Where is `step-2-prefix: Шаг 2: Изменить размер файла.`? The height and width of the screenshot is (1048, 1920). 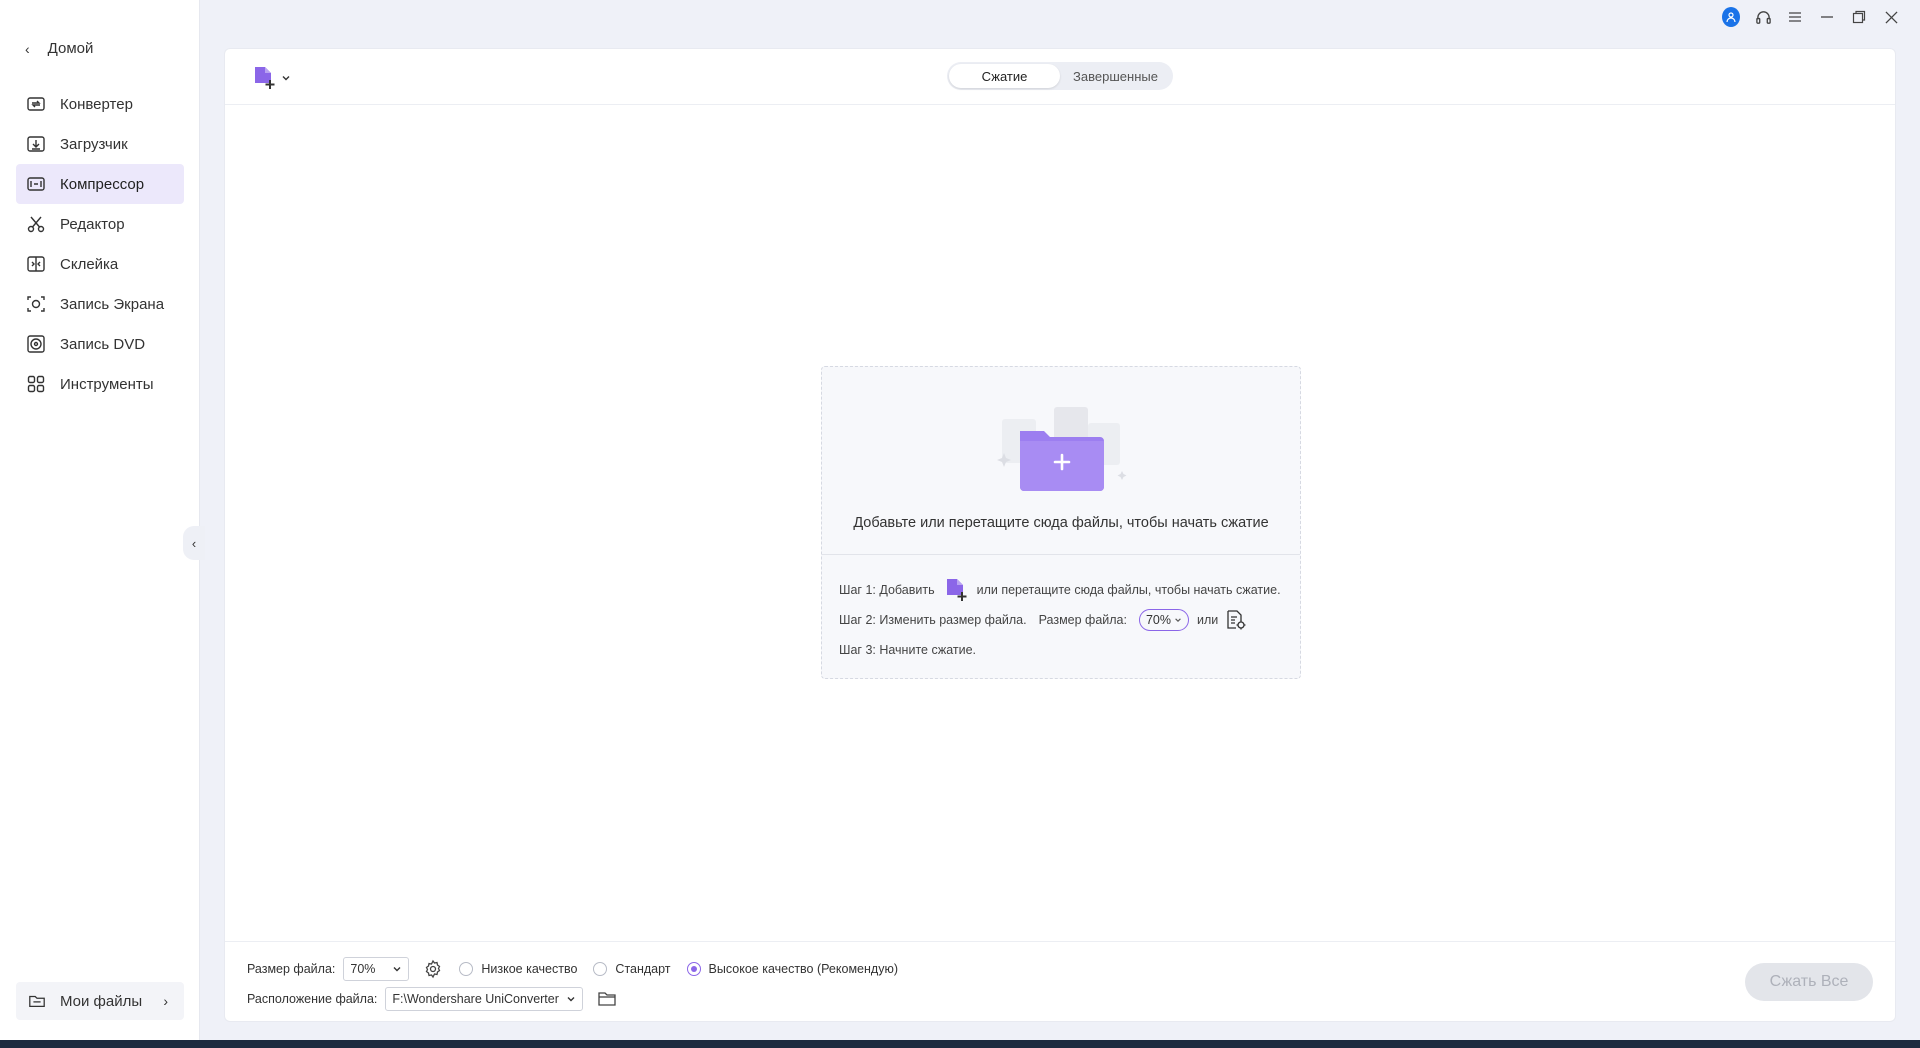
step-2-prefix: Шаг 2: Изменить размер файла. is located at coordinates (933, 620).